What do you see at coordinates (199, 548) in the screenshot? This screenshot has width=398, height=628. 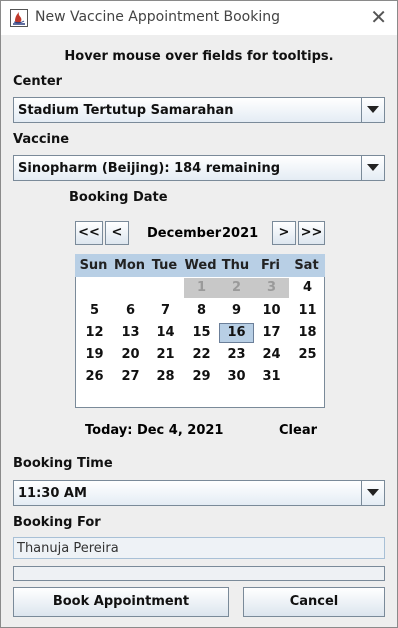 I see `booking-for-field: Thanuja Pereira` at bounding box center [199, 548].